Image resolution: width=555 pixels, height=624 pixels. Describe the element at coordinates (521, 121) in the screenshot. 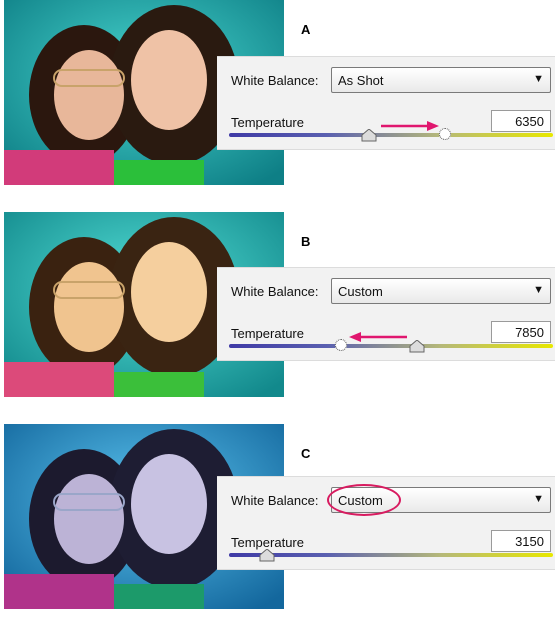

I see `temperature-field: 6350` at that location.